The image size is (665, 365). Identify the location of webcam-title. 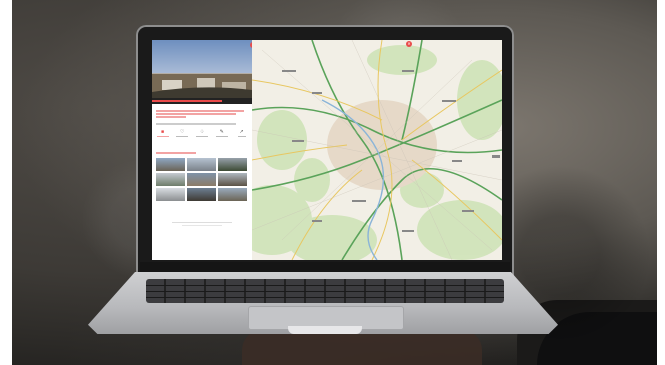
(202, 114).